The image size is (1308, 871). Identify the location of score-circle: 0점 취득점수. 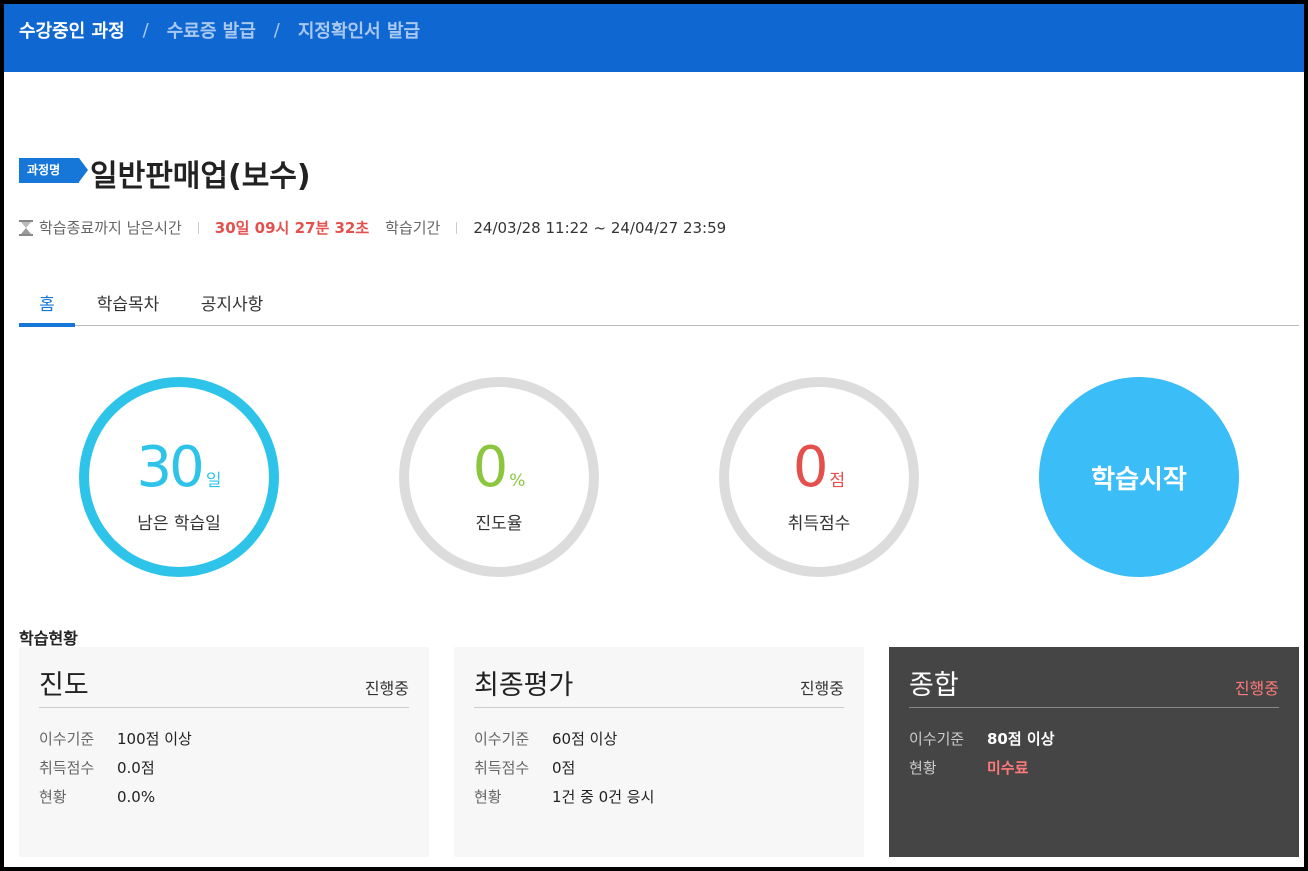
(819, 477).